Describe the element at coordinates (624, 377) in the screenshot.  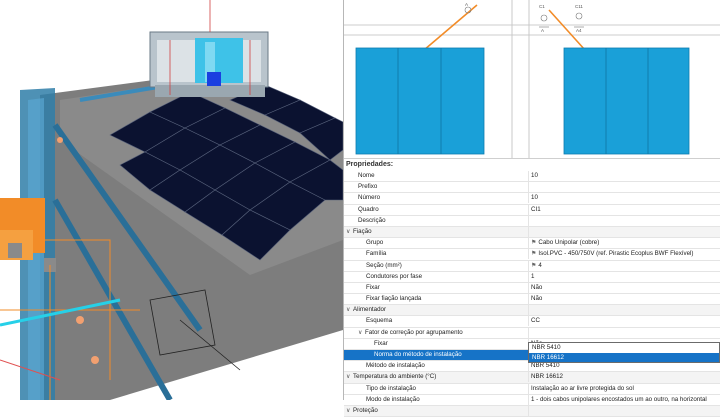
I see `property-value: NBR 16612` at that location.